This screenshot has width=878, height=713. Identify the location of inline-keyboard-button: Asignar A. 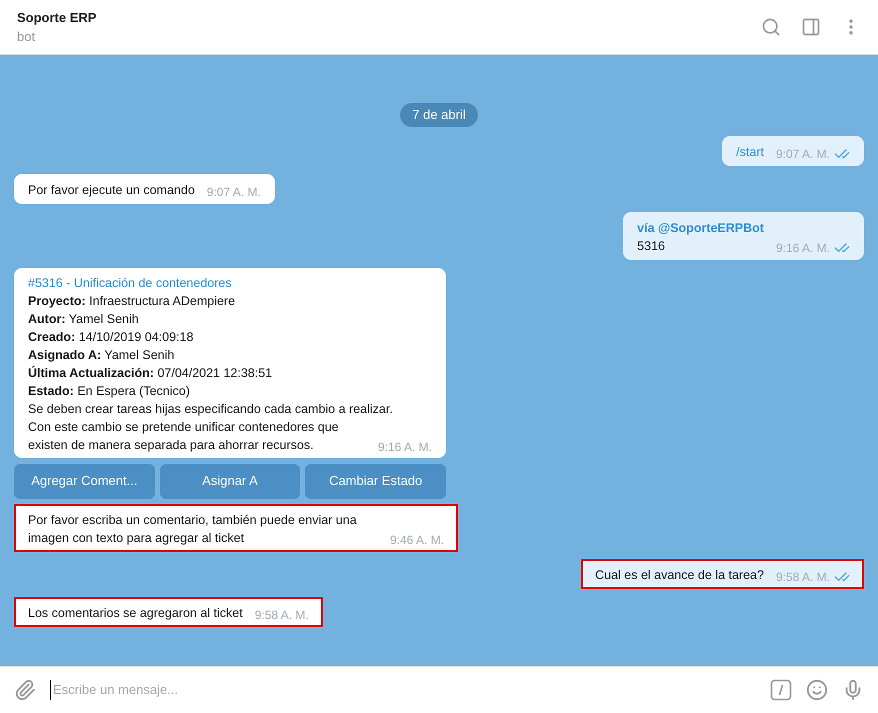
(230, 481).